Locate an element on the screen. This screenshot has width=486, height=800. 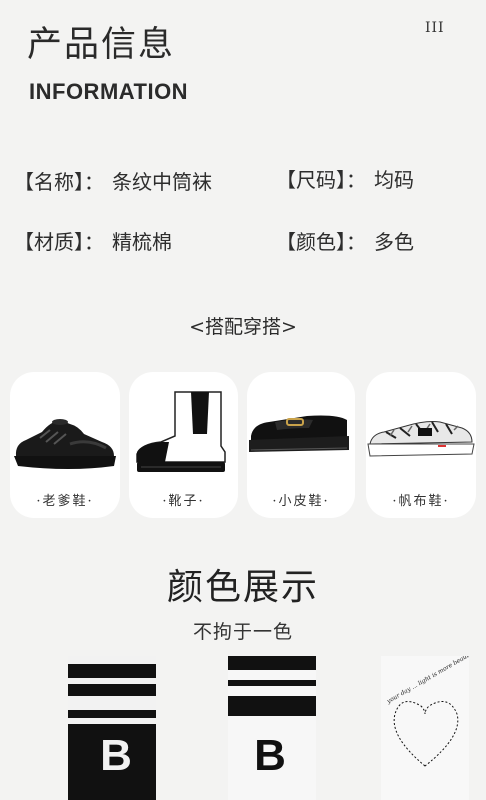
info-color: 【颜色】： 多色 is located at coordinates (345, 240).